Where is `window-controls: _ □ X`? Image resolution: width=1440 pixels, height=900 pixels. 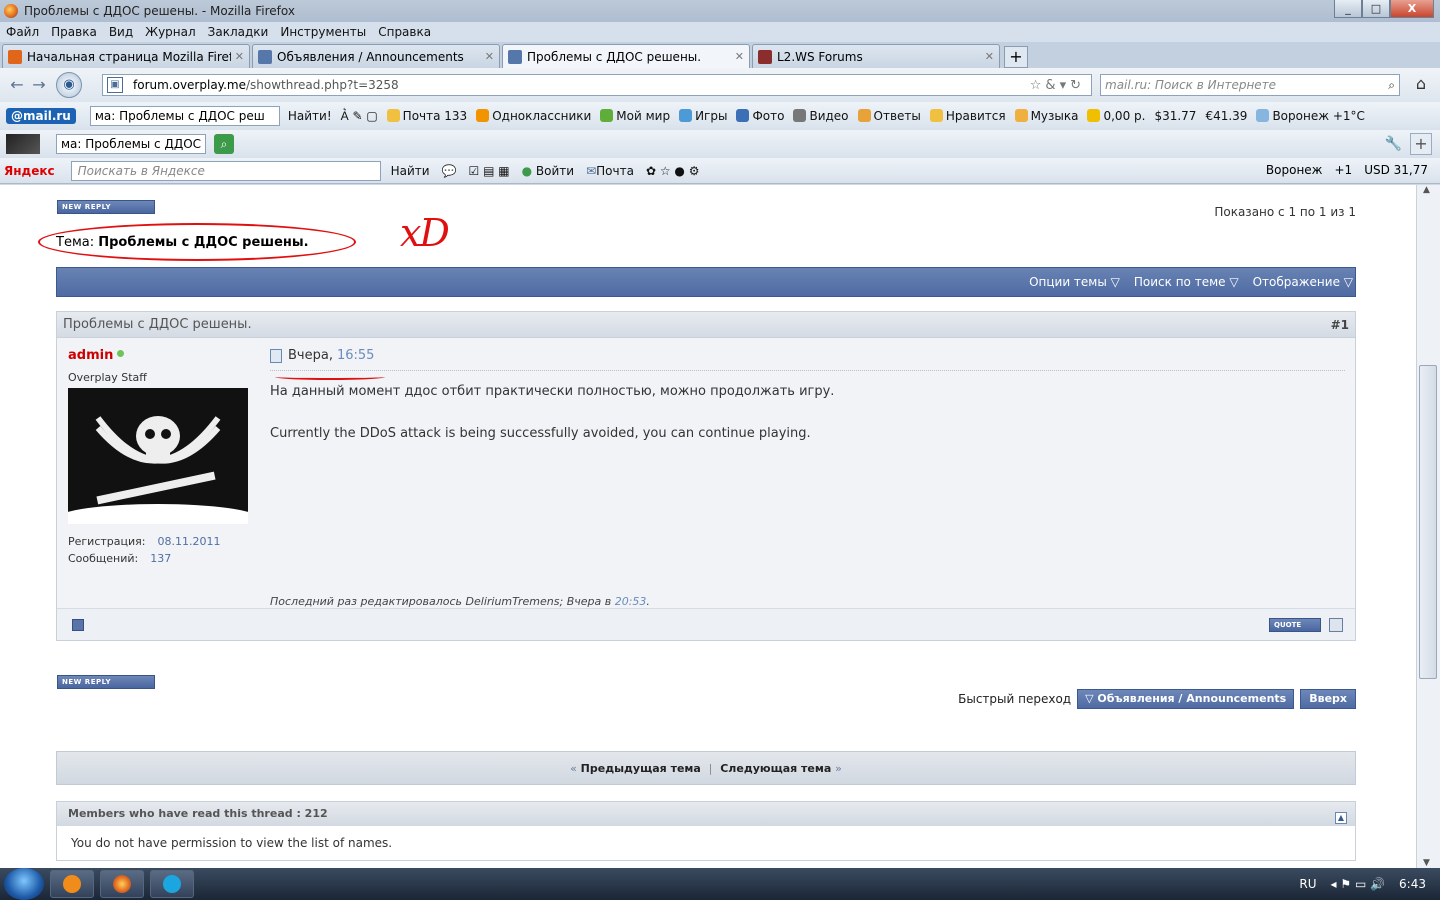
window-controls: _ □ X is located at coordinates (1384, 9).